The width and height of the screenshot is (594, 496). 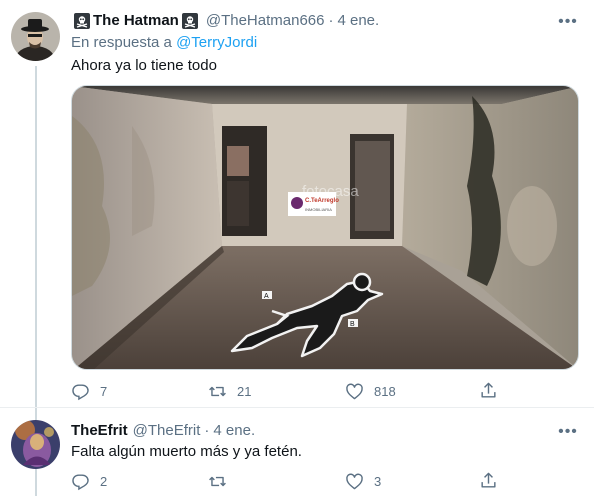 I want to click on author-handle: @TheHatman666, so click(x=265, y=21).